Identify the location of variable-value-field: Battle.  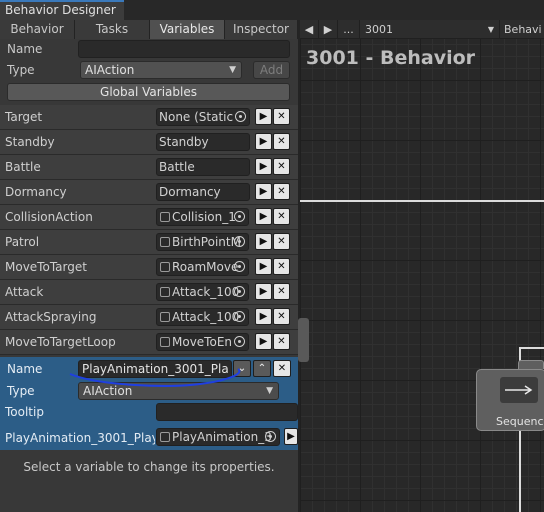
(203, 167).